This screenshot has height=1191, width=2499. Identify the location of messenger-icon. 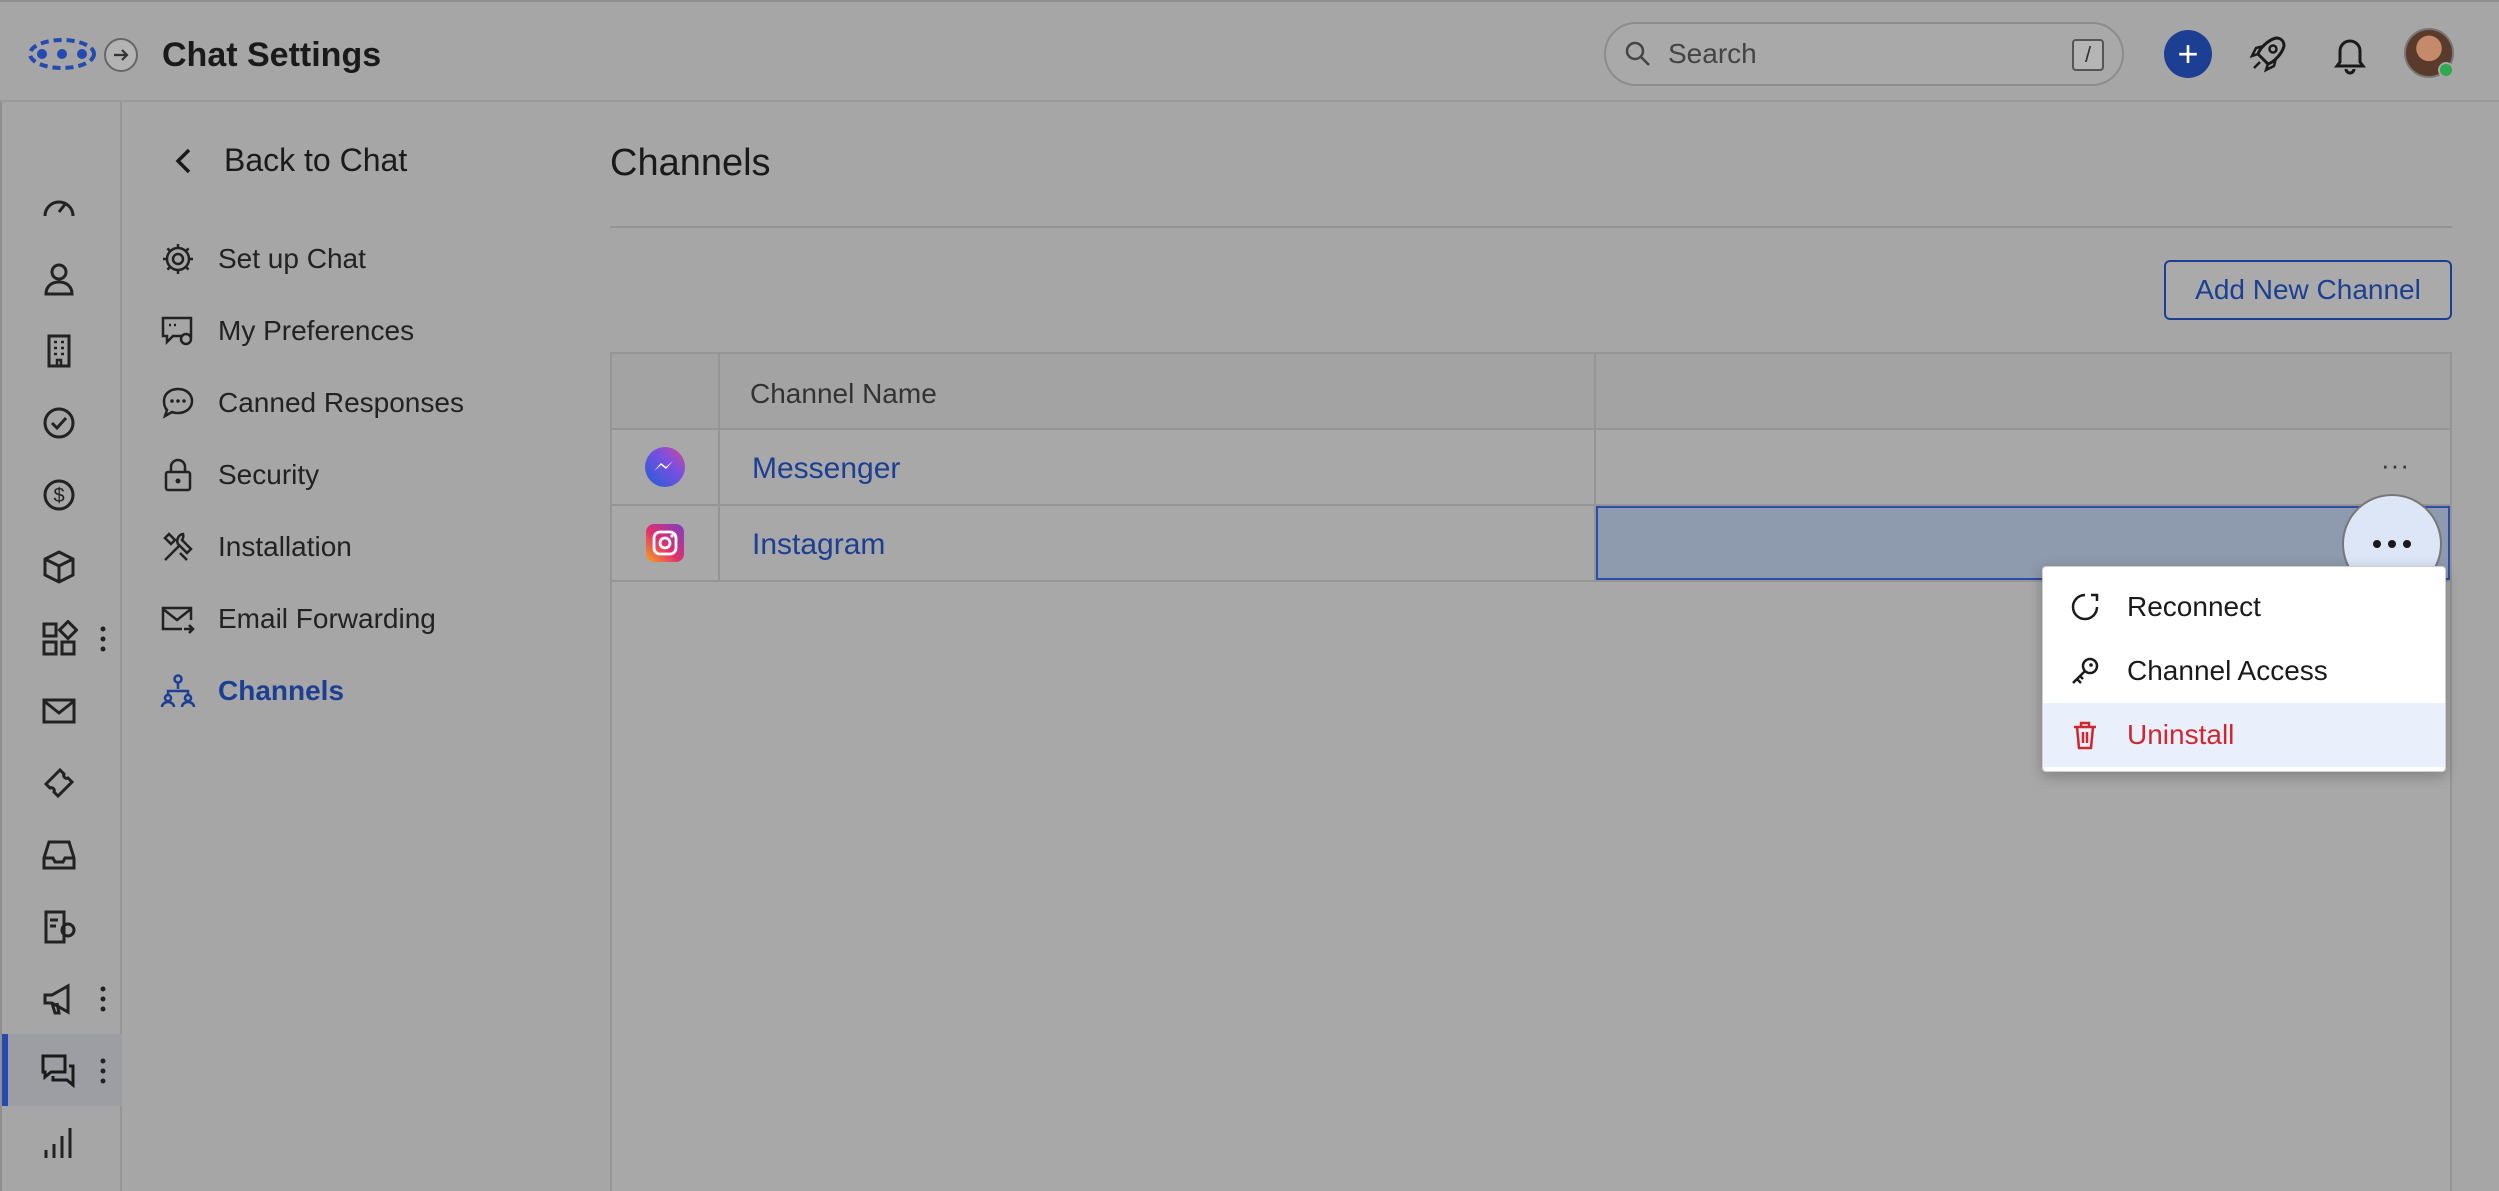
(665, 467).